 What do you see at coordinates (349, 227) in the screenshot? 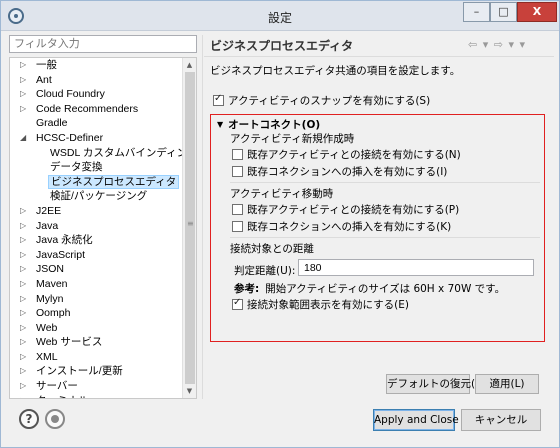
I see `move-insert-label: 既存コネクションへの挿入を有効にする(K)` at bounding box center [349, 227].